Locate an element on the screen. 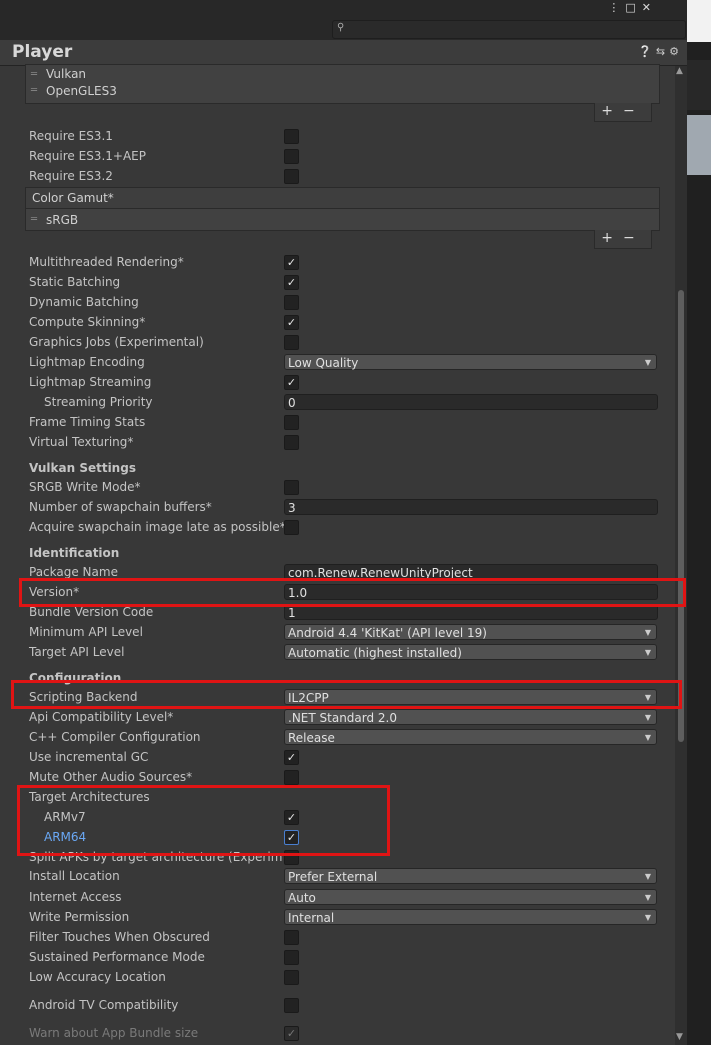 Image resolution: width=711 pixels, height=1045 pixels. inspector-header: Player ❔⇆⚙ is located at coordinates (343, 53).